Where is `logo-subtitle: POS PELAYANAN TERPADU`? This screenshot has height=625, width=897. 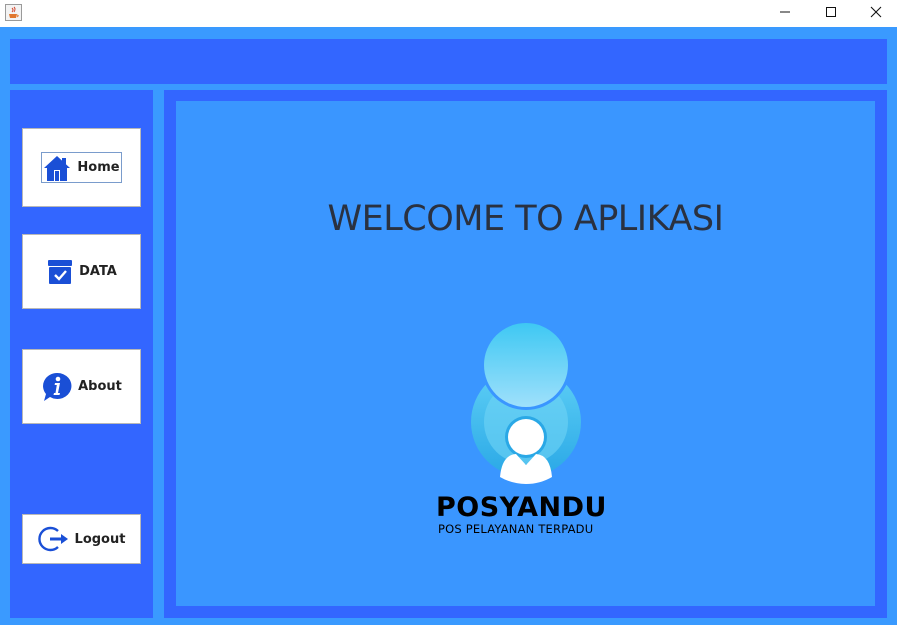 logo-subtitle: POS PELAYANAN TERPADU is located at coordinates (516, 529).